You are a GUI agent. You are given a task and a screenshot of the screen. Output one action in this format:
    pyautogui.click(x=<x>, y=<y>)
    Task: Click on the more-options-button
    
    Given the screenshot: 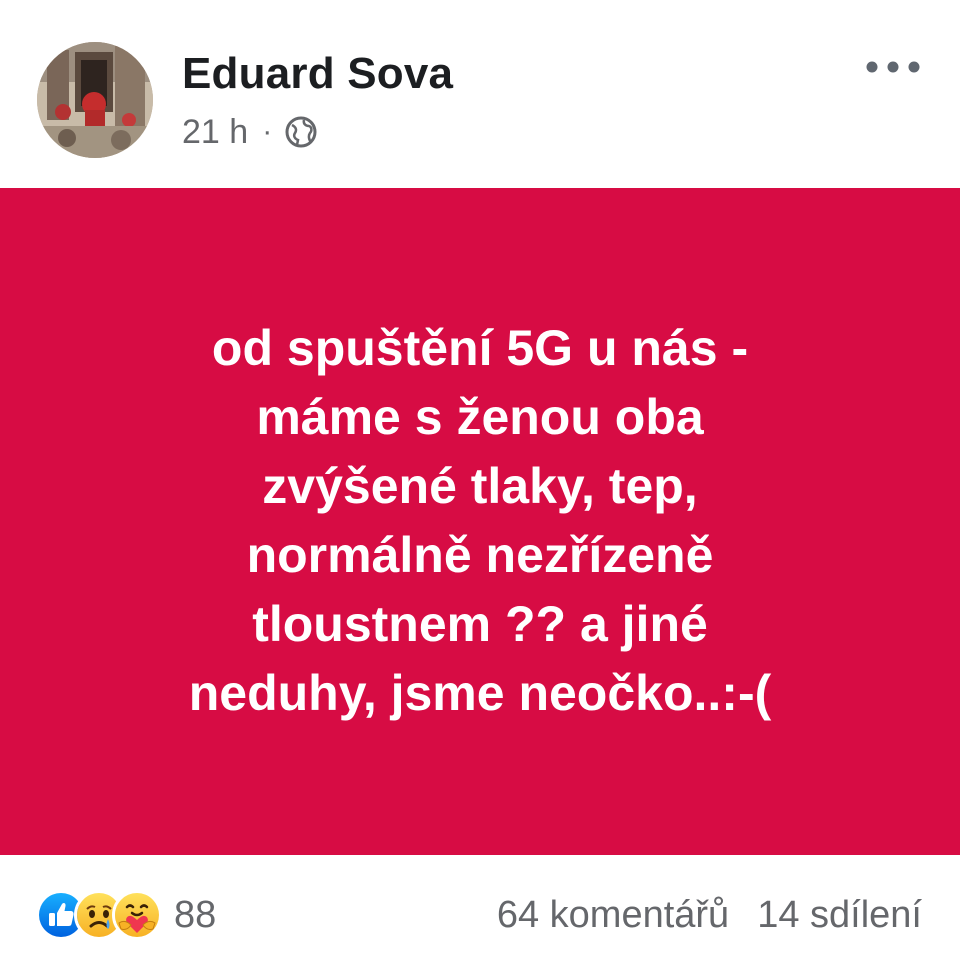 What is the action you would take?
    pyautogui.click(x=893, y=67)
    